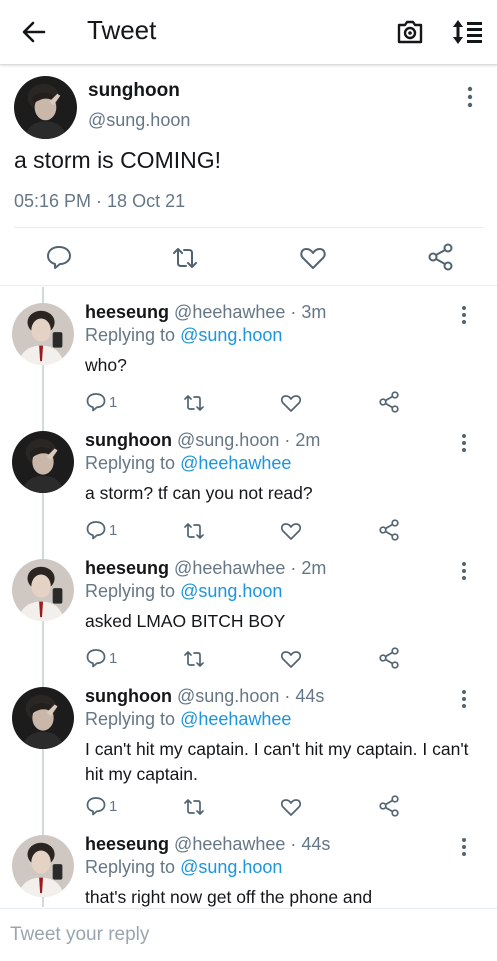  What do you see at coordinates (249, 440) in the screenshot?
I see `reply-handle-time: @sung.hoon · 2m` at bounding box center [249, 440].